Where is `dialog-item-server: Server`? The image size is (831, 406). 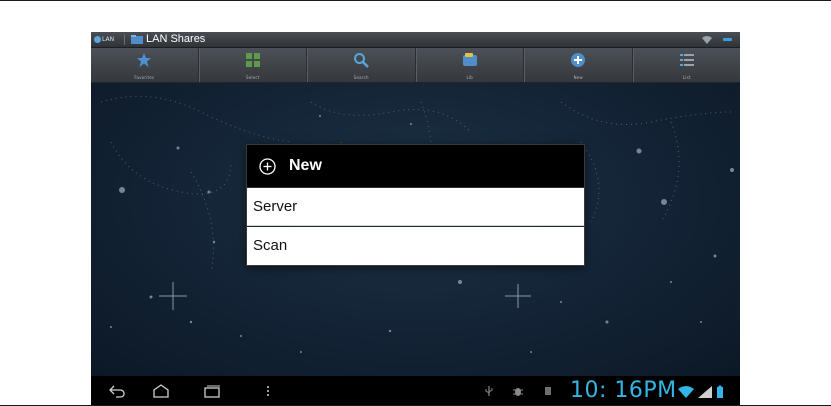 dialog-item-server: Server is located at coordinates (415, 207).